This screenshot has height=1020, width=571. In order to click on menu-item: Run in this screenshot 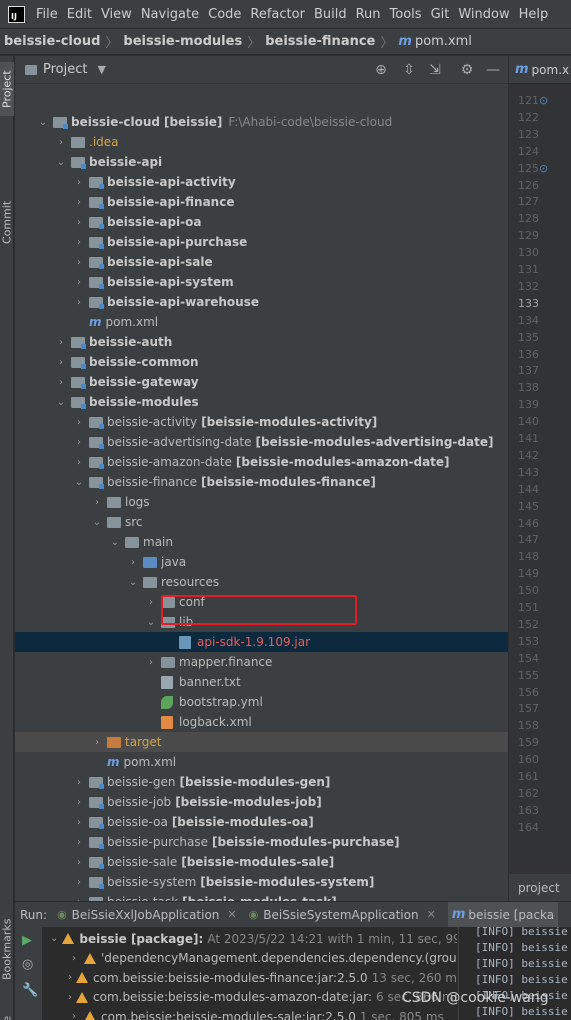, I will do `click(368, 14)`.